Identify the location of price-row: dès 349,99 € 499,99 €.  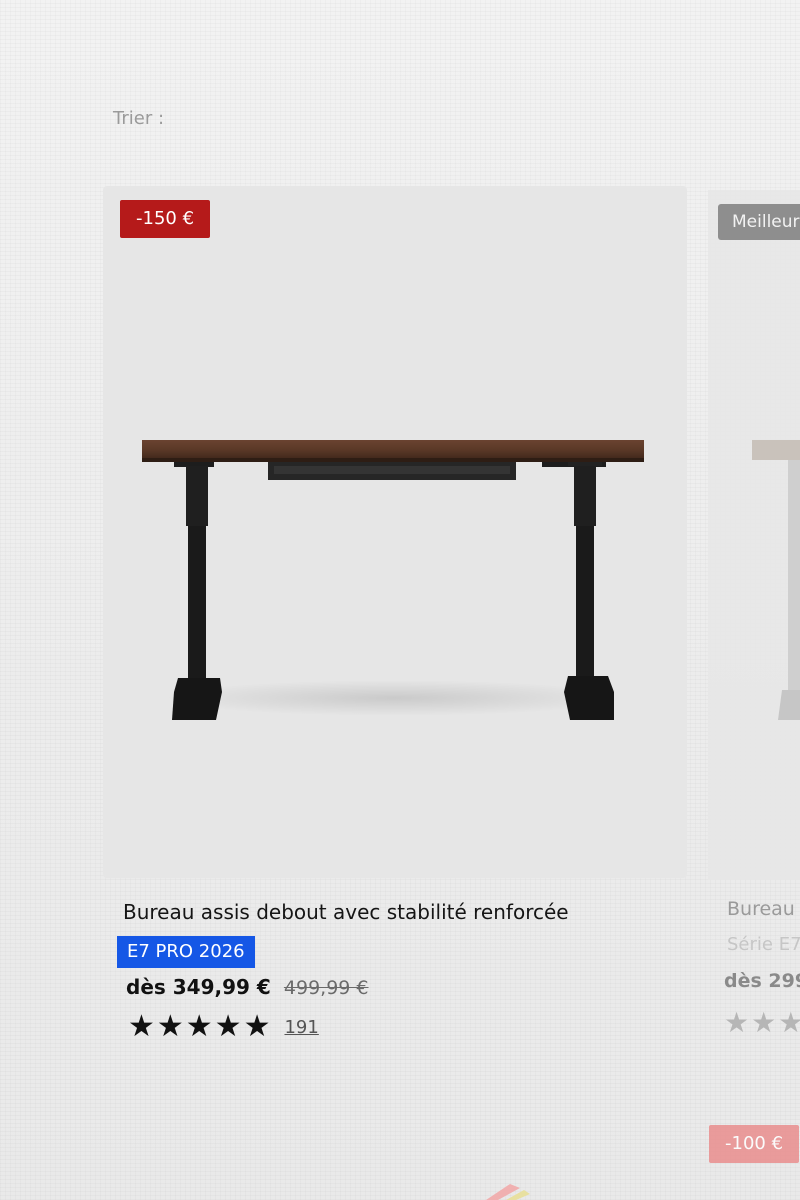
(247, 987).